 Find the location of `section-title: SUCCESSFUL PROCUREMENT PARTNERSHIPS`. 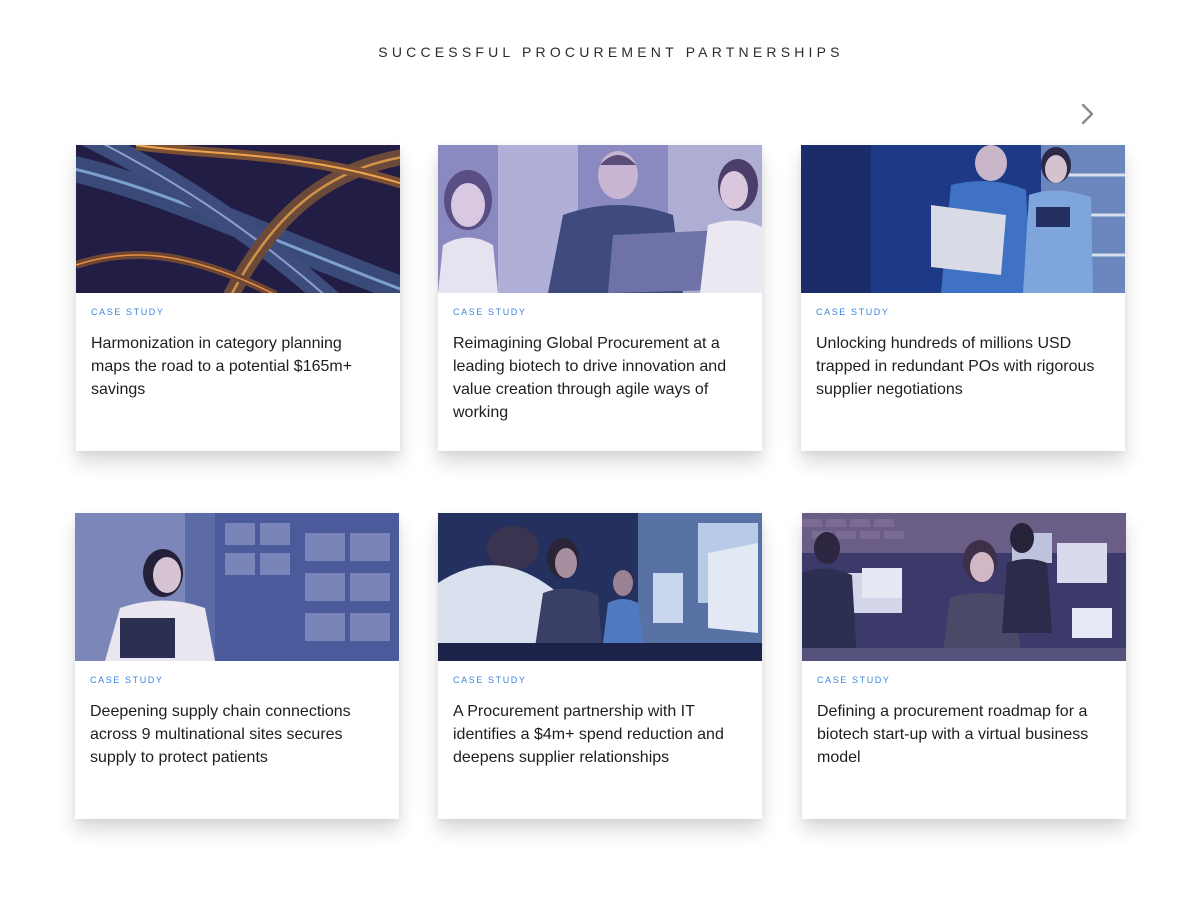

section-title: SUCCESSFUL PROCUREMENT PARTNERSHIPS is located at coordinates (611, 52).